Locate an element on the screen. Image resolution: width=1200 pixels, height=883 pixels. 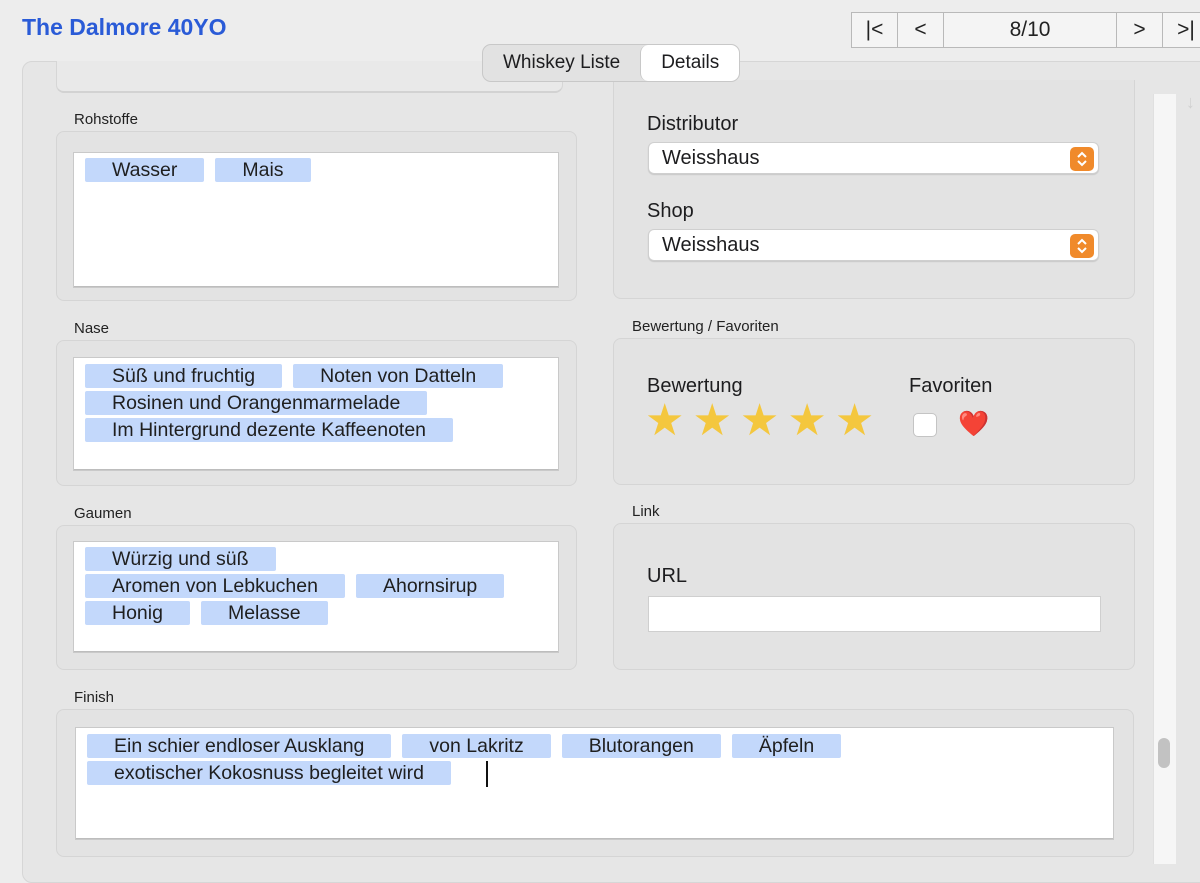
tag: exotischer Kokosnuss begleitet wird is located at coordinates (269, 773).